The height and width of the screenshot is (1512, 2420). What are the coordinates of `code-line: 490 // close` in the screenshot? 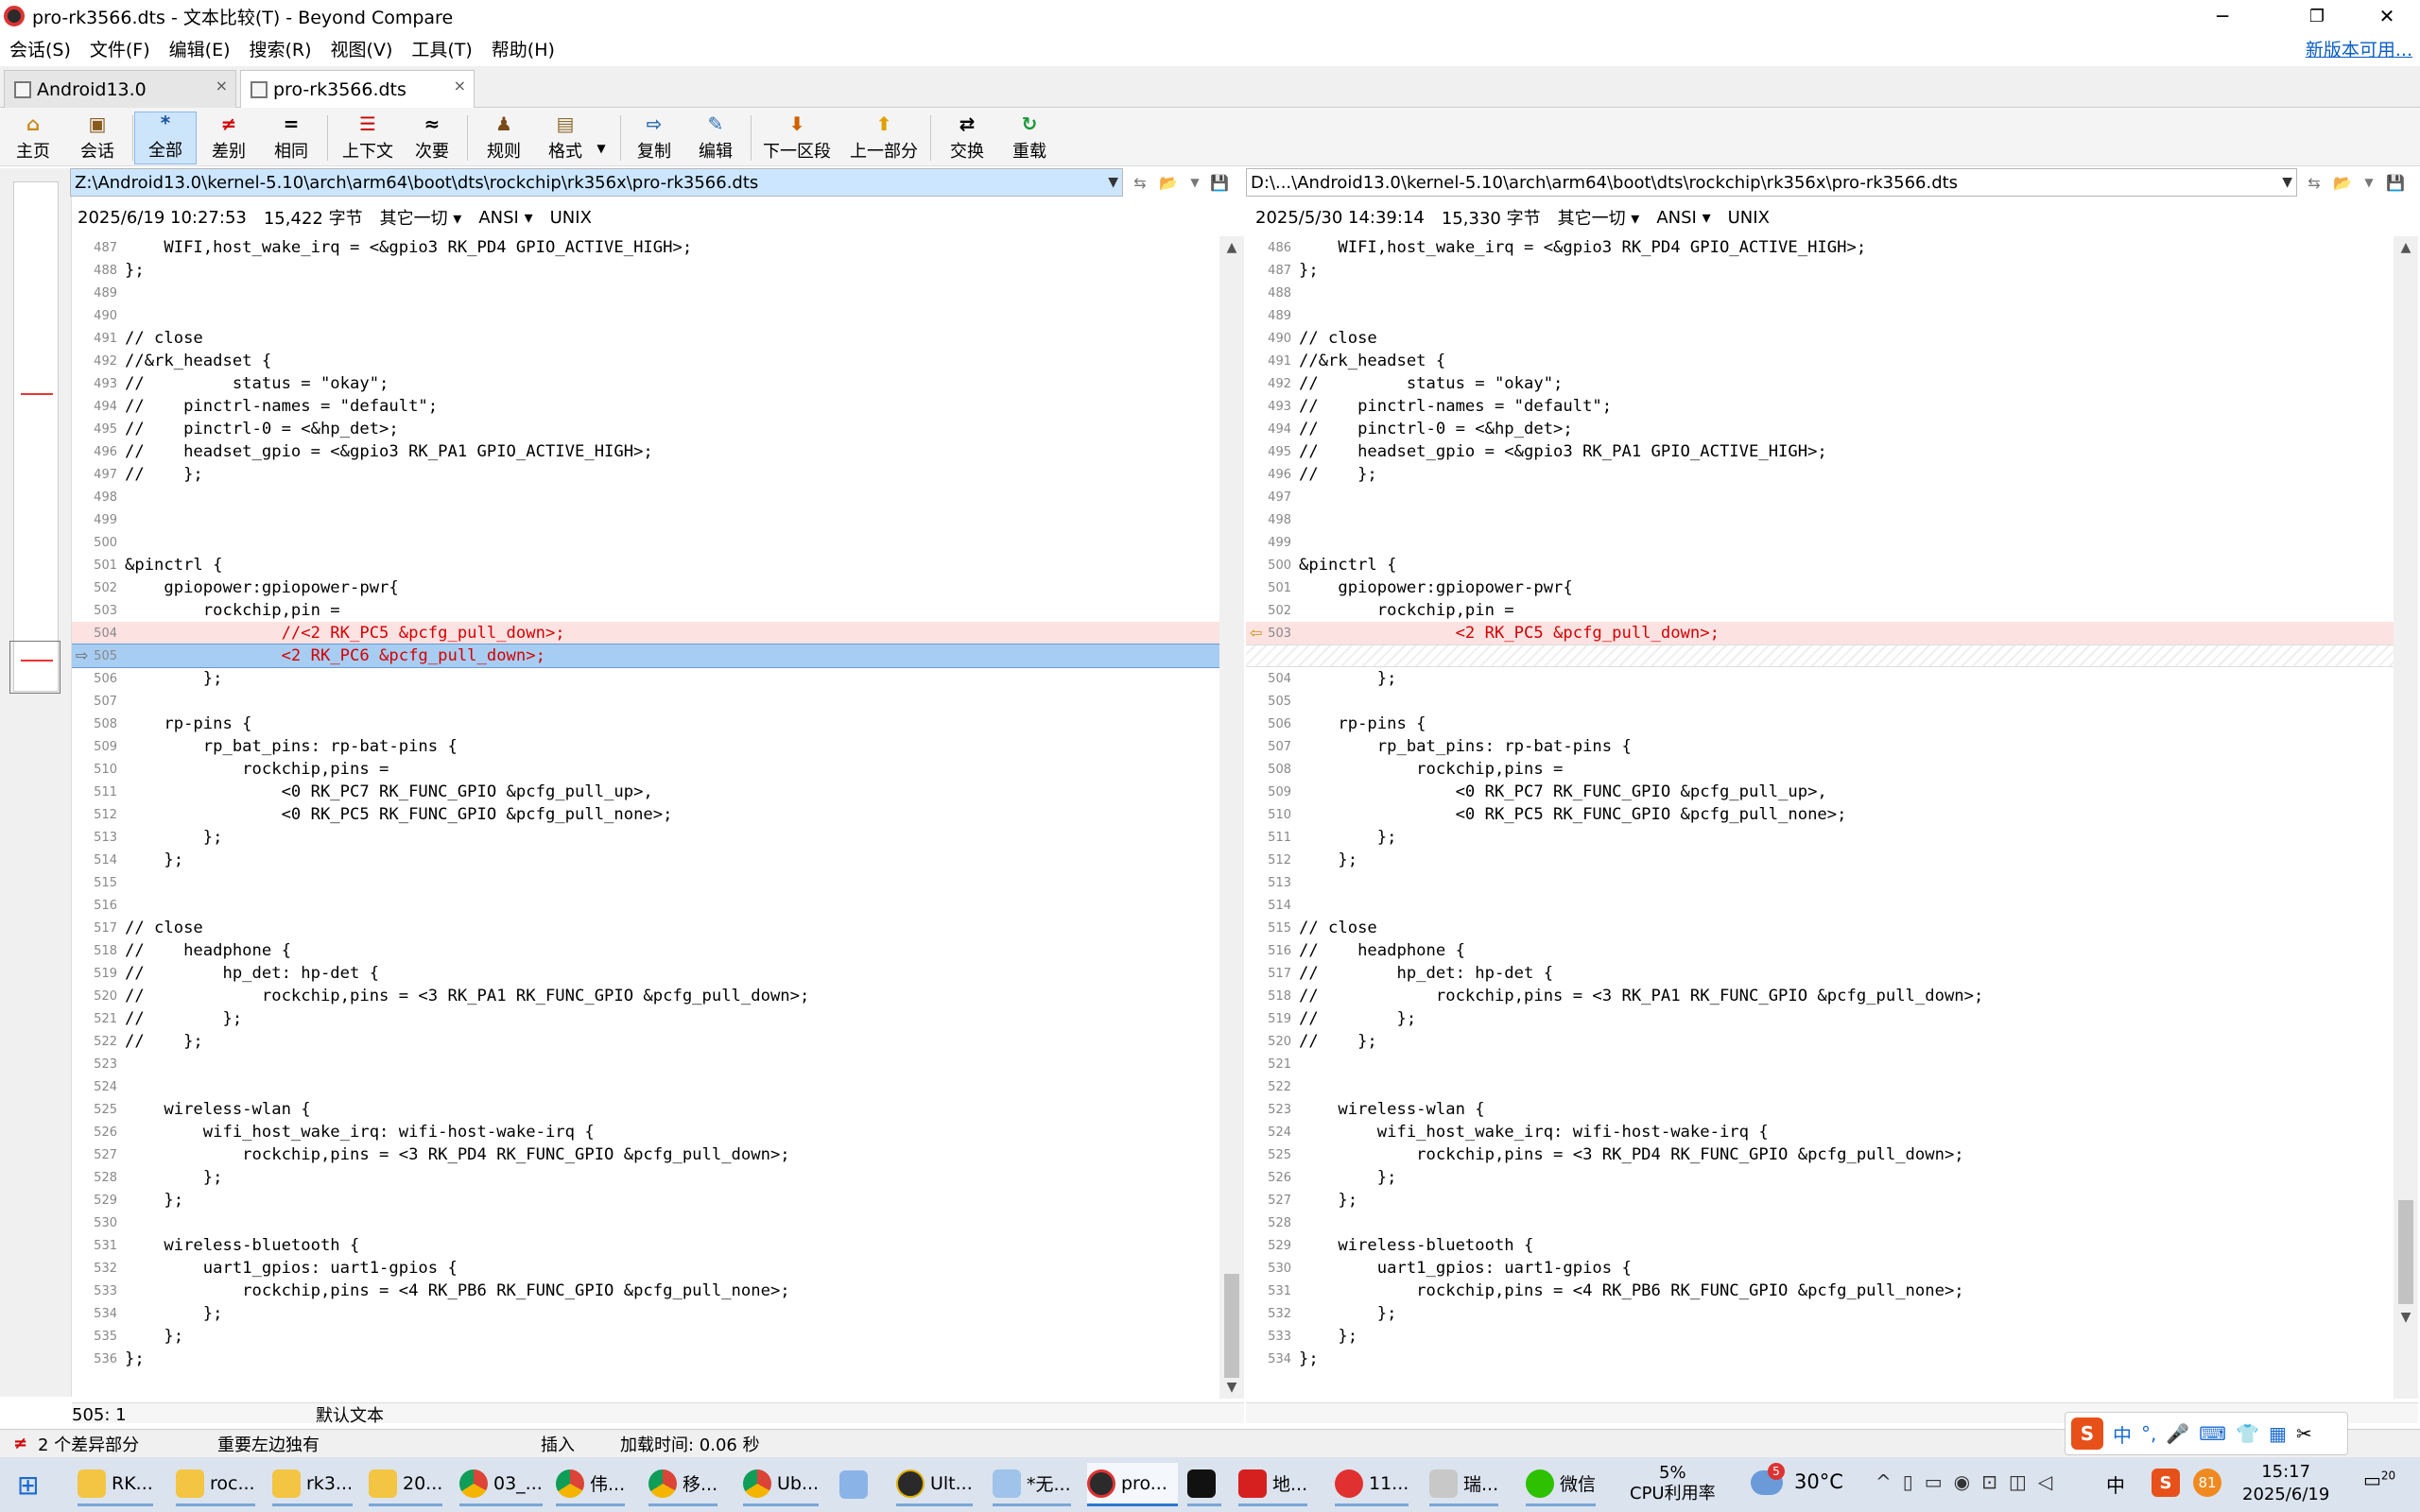 It's located at (1820, 338).